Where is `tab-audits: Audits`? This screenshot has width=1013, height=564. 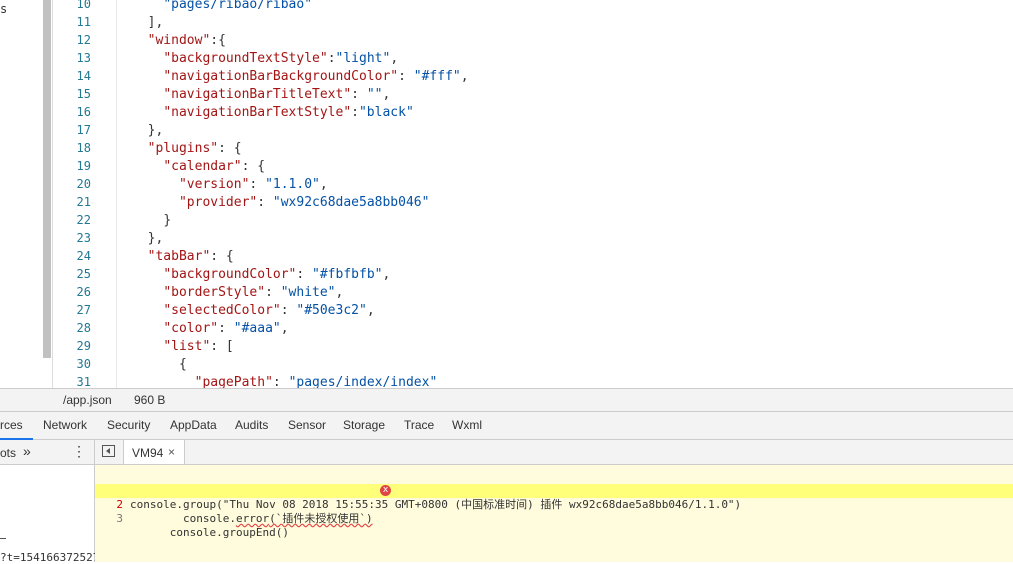 tab-audits: Audits is located at coordinates (251, 425).